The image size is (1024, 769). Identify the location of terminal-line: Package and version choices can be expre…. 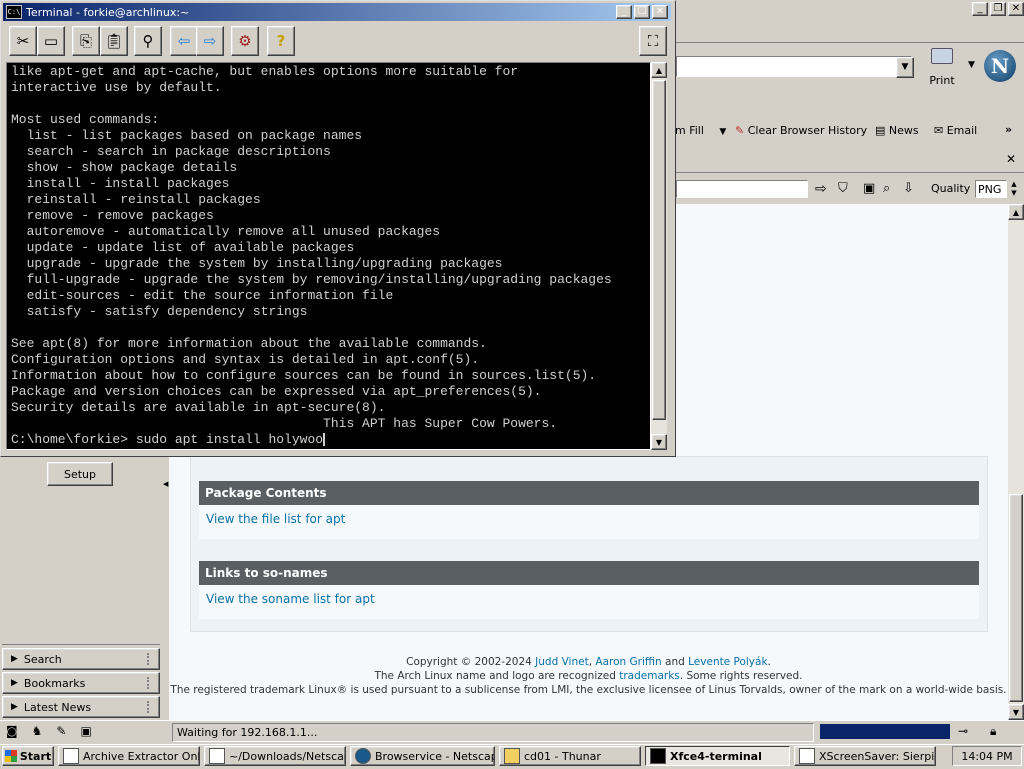
(276, 391).